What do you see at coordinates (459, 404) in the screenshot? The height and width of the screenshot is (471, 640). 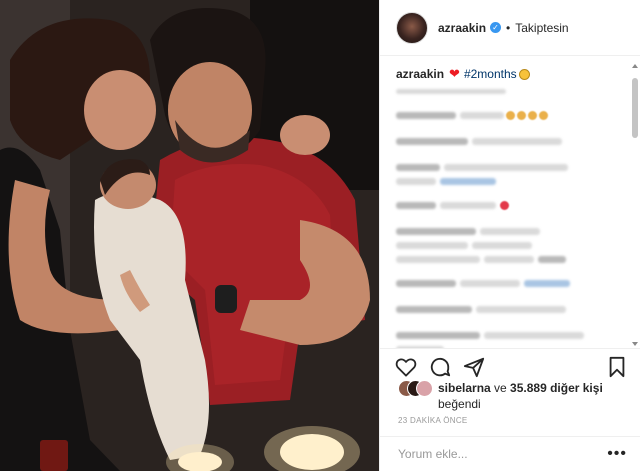 I see `likes-suffix: beğendi` at bounding box center [459, 404].